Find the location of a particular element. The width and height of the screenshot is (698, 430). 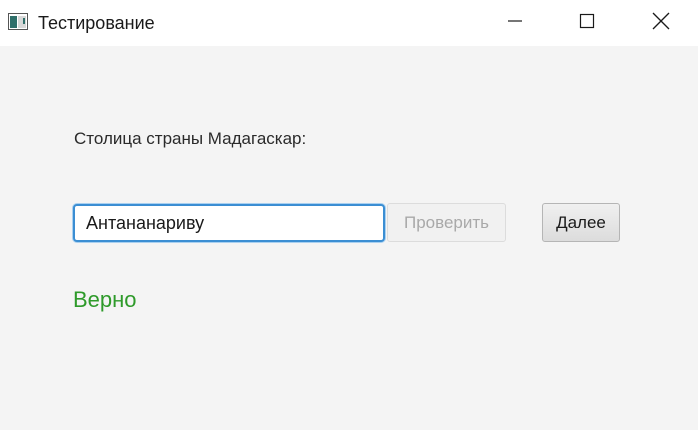

maximize-button is located at coordinates (587, 23).